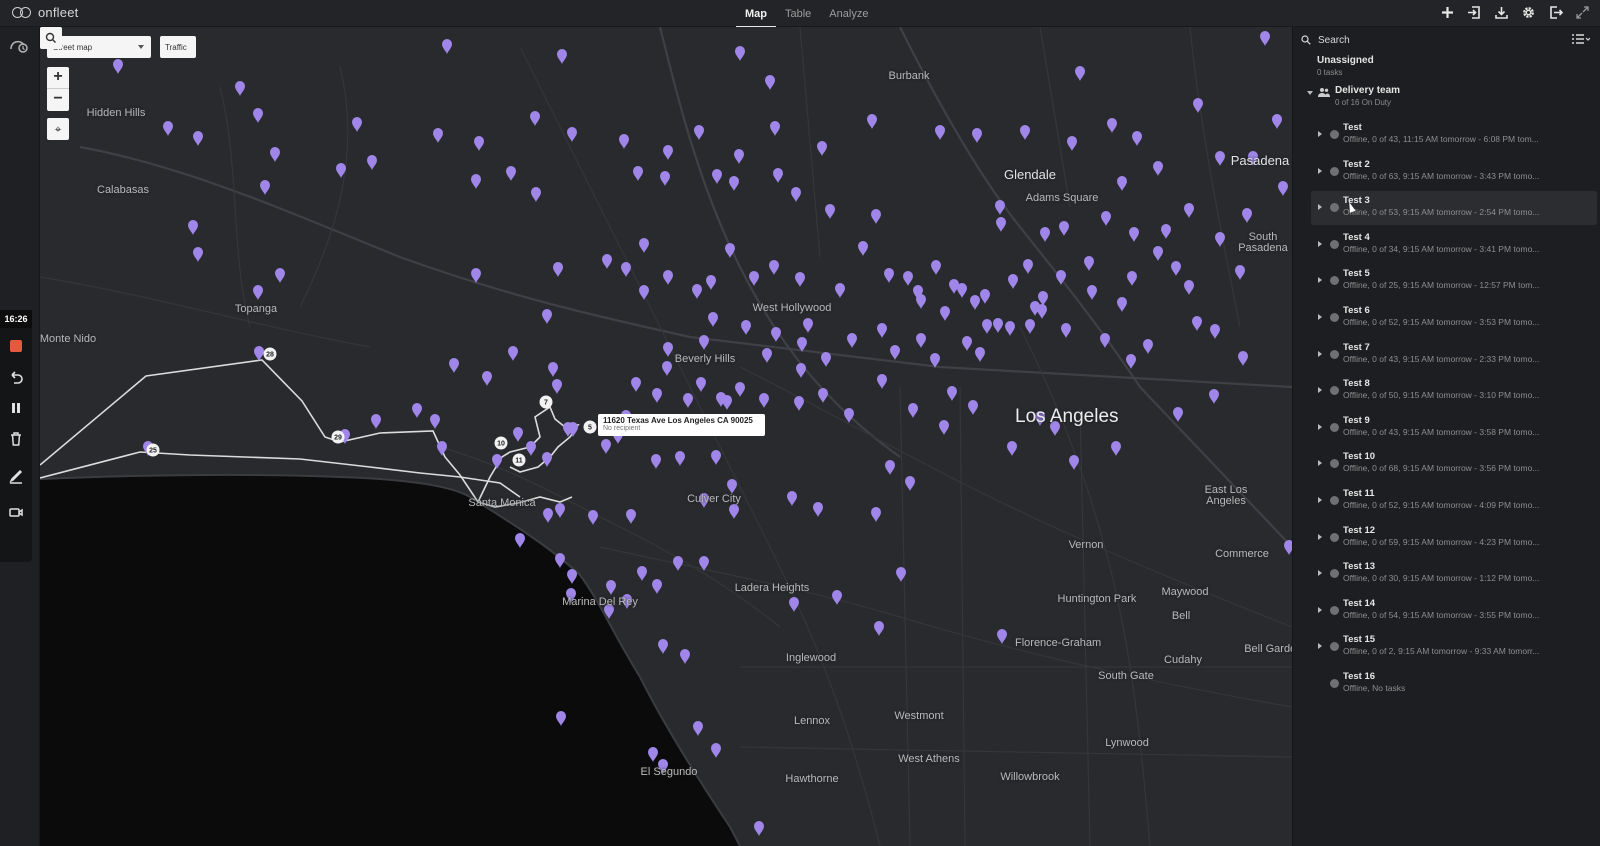  Describe the element at coordinates (16, 512) in the screenshot. I see `camera-icon` at that location.